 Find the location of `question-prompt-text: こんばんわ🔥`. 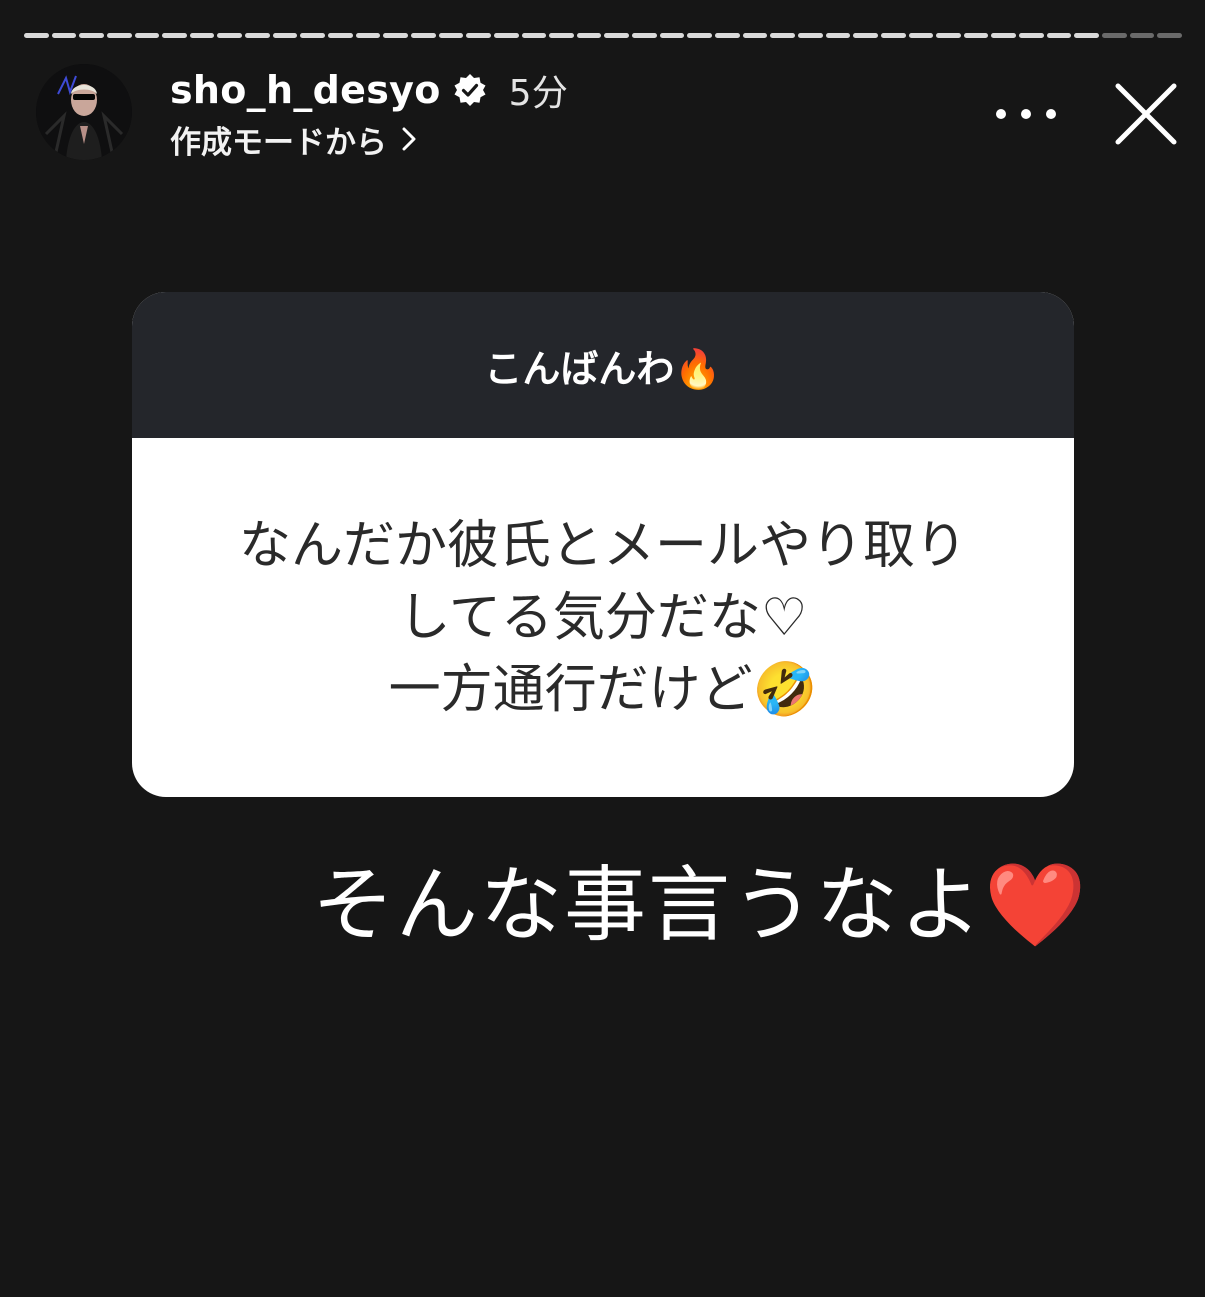

question-prompt-text: こんばんわ🔥 is located at coordinates (603, 368).